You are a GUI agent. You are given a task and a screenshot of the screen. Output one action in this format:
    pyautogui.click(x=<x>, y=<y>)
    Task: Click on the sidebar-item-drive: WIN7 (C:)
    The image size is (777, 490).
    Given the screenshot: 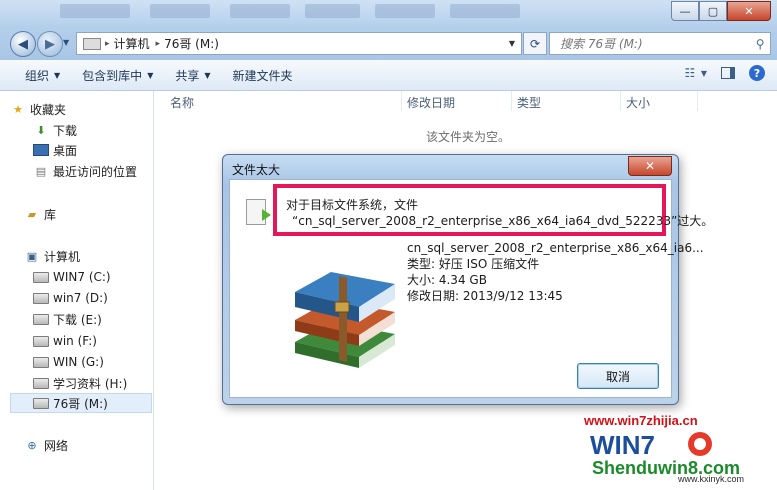 What is the action you would take?
    pyautogui.click(x=92, y=277)
    